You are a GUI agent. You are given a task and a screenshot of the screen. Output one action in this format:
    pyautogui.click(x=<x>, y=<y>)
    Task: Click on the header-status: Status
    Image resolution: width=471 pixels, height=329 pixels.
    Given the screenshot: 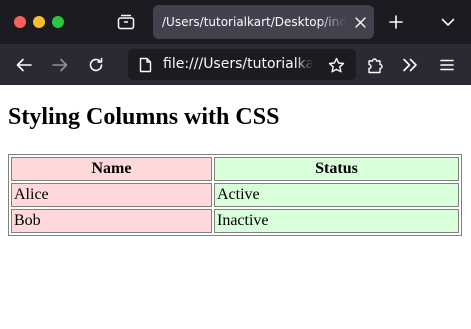 What is the action you would take?
    pyautogui.click(x=336, y=169)
    